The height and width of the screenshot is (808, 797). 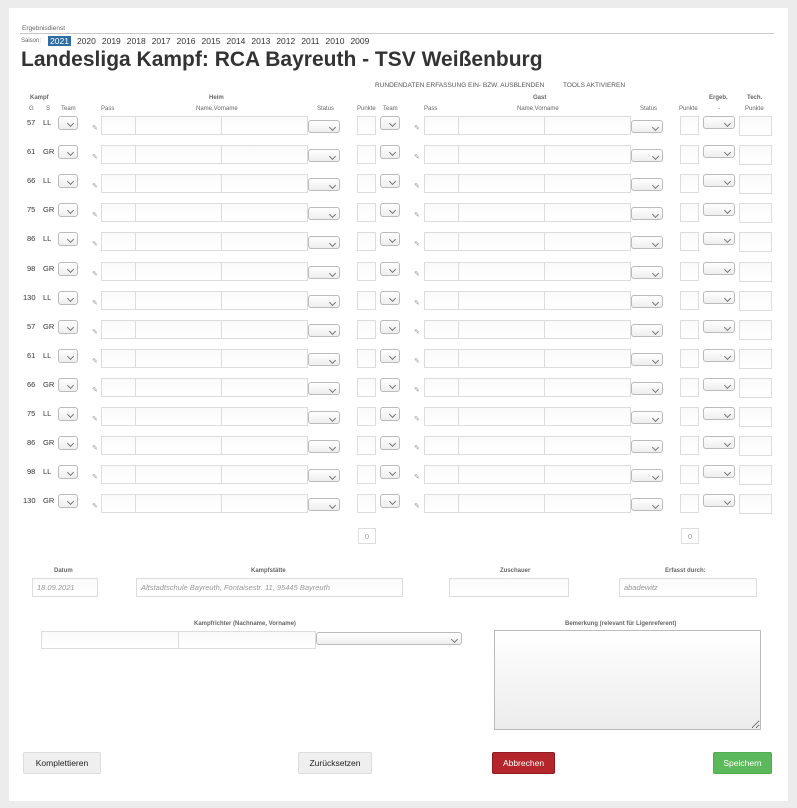 What do you see at coordinates (627, 680) in the screenshot?
I see `bemerkung-textarea` at bounding box center [627, 680].